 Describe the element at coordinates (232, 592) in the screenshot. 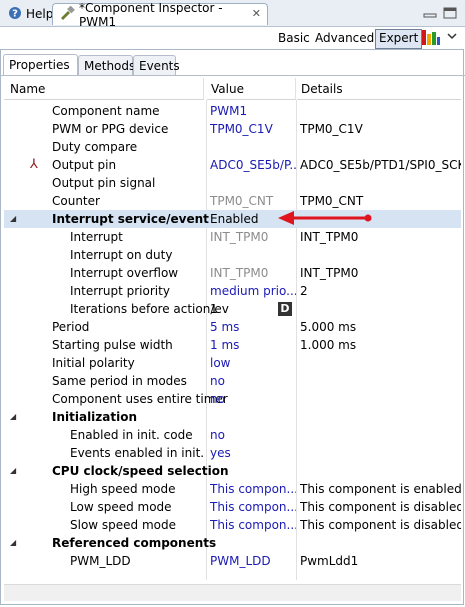

I see `horizontal-scrollbar` at that location.